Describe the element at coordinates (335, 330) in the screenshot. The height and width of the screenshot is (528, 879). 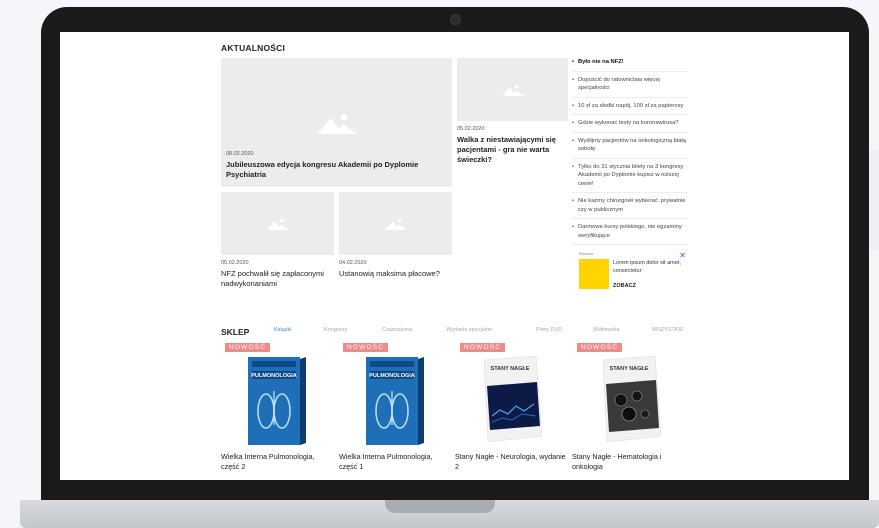
I see `tab-congresses: Kongresy` at that location.